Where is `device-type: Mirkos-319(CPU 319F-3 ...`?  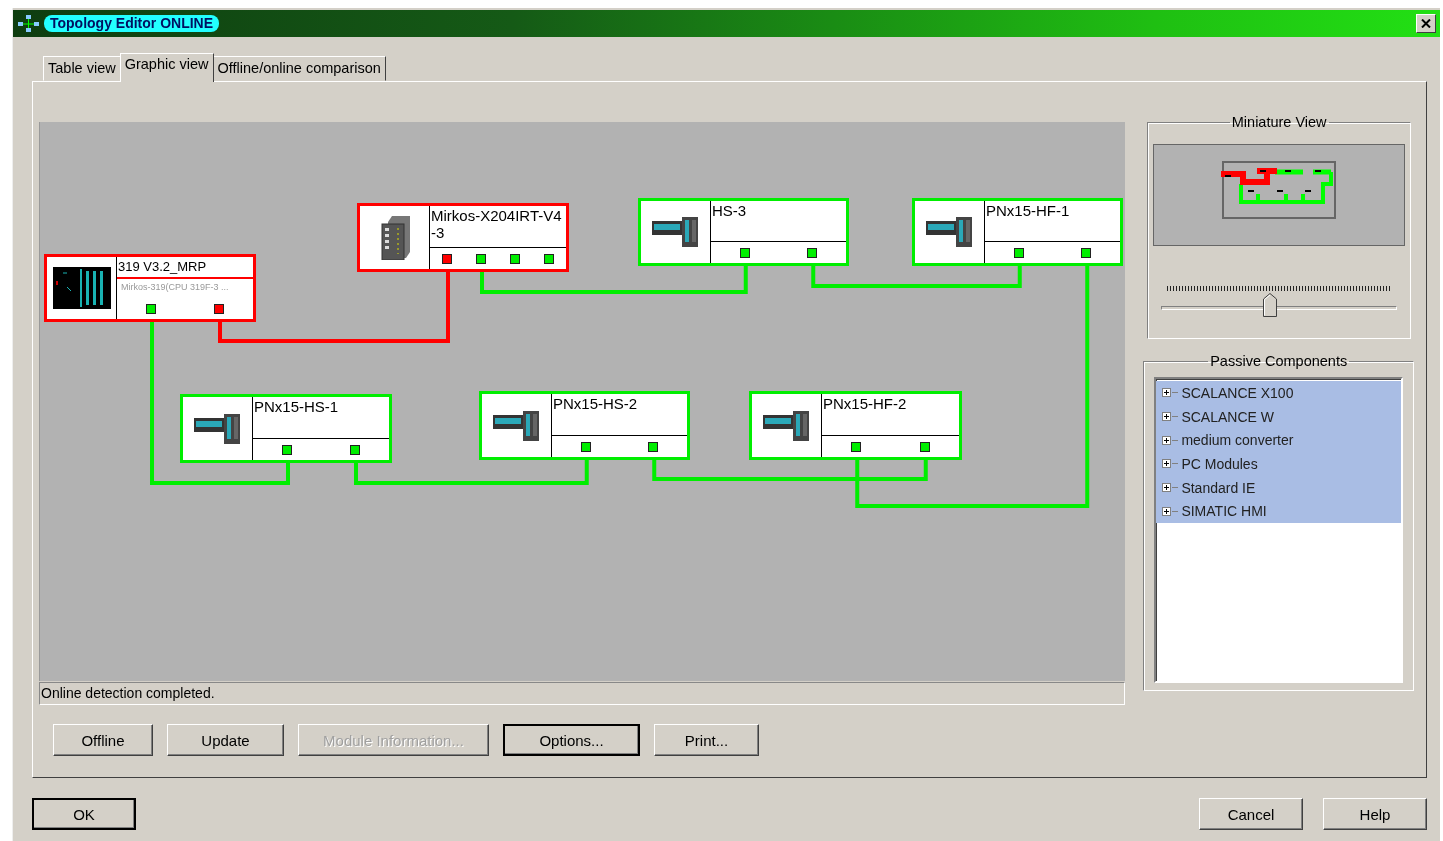 device-type: Mirkos-319(CPU 319F-3 ... is located at coordinates (175, 287).